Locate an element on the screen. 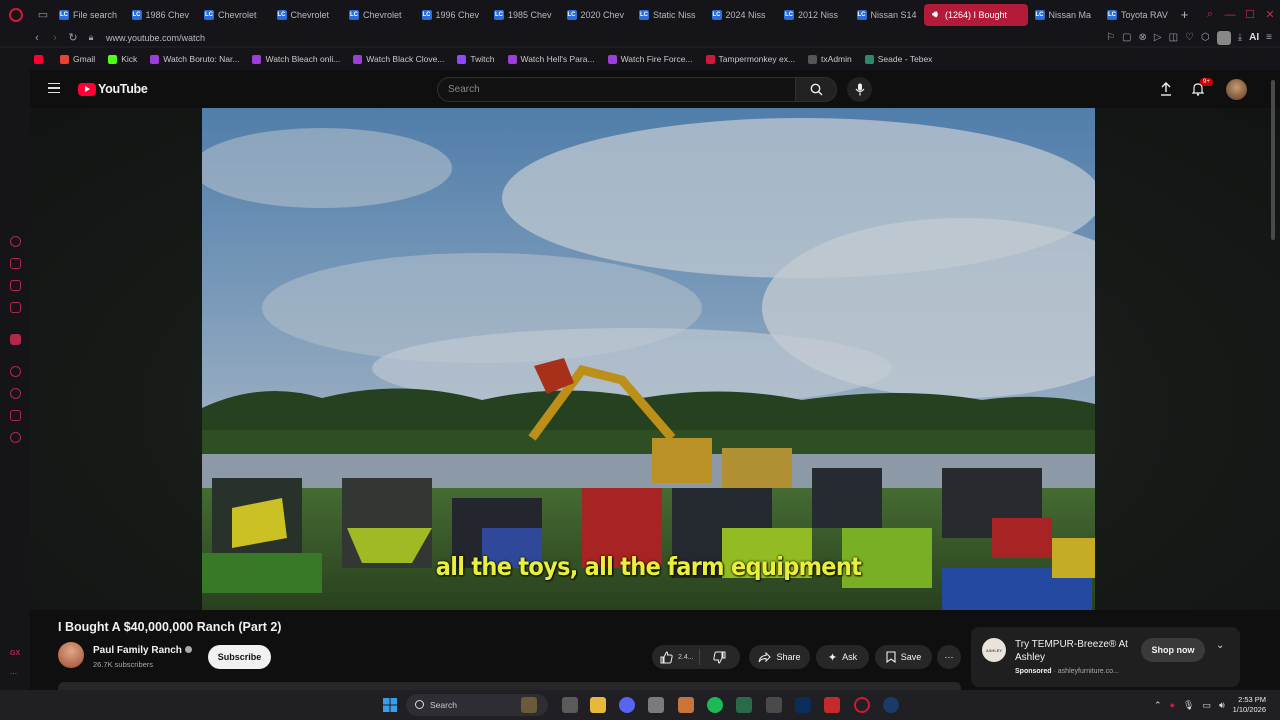 The height and width of the screenshot is (720, 1280). bookmark-item: Seade - Tebex is located at coordinates (898, 59).